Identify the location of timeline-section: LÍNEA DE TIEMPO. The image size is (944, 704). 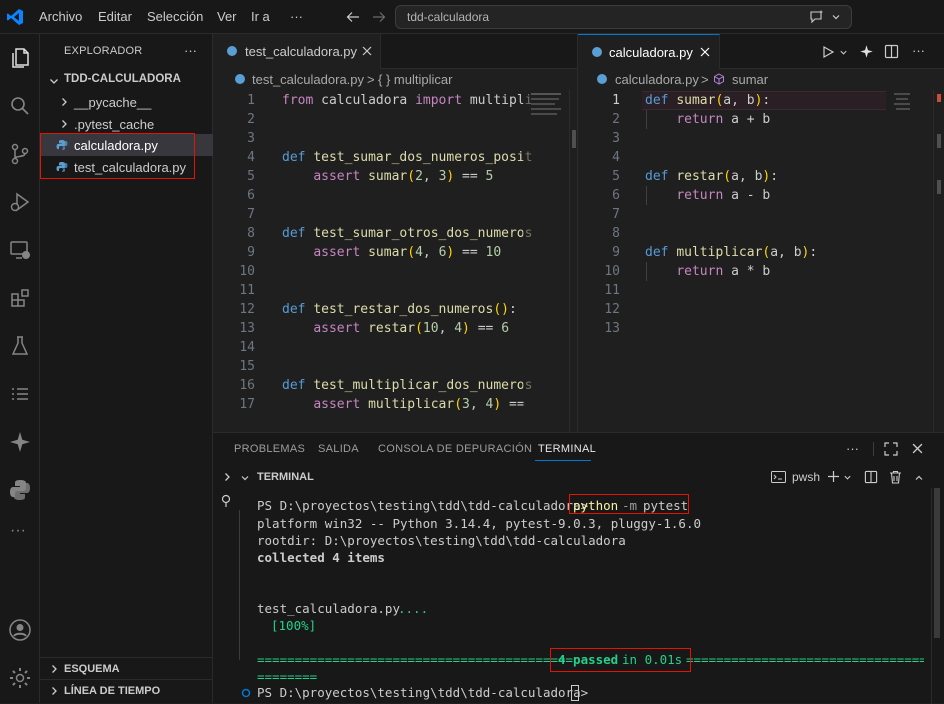
(126, 690).